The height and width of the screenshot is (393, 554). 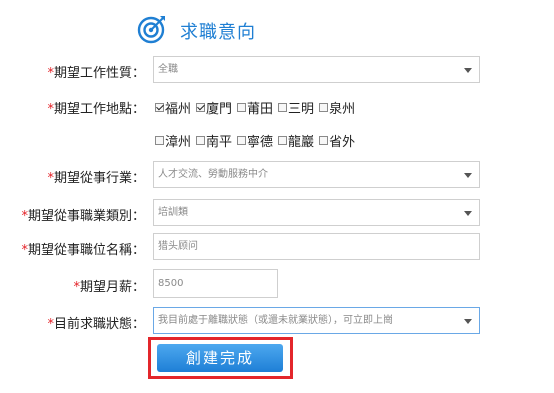 I want to click on create-complete-button: 創建完成, so click(x=220, y=358).